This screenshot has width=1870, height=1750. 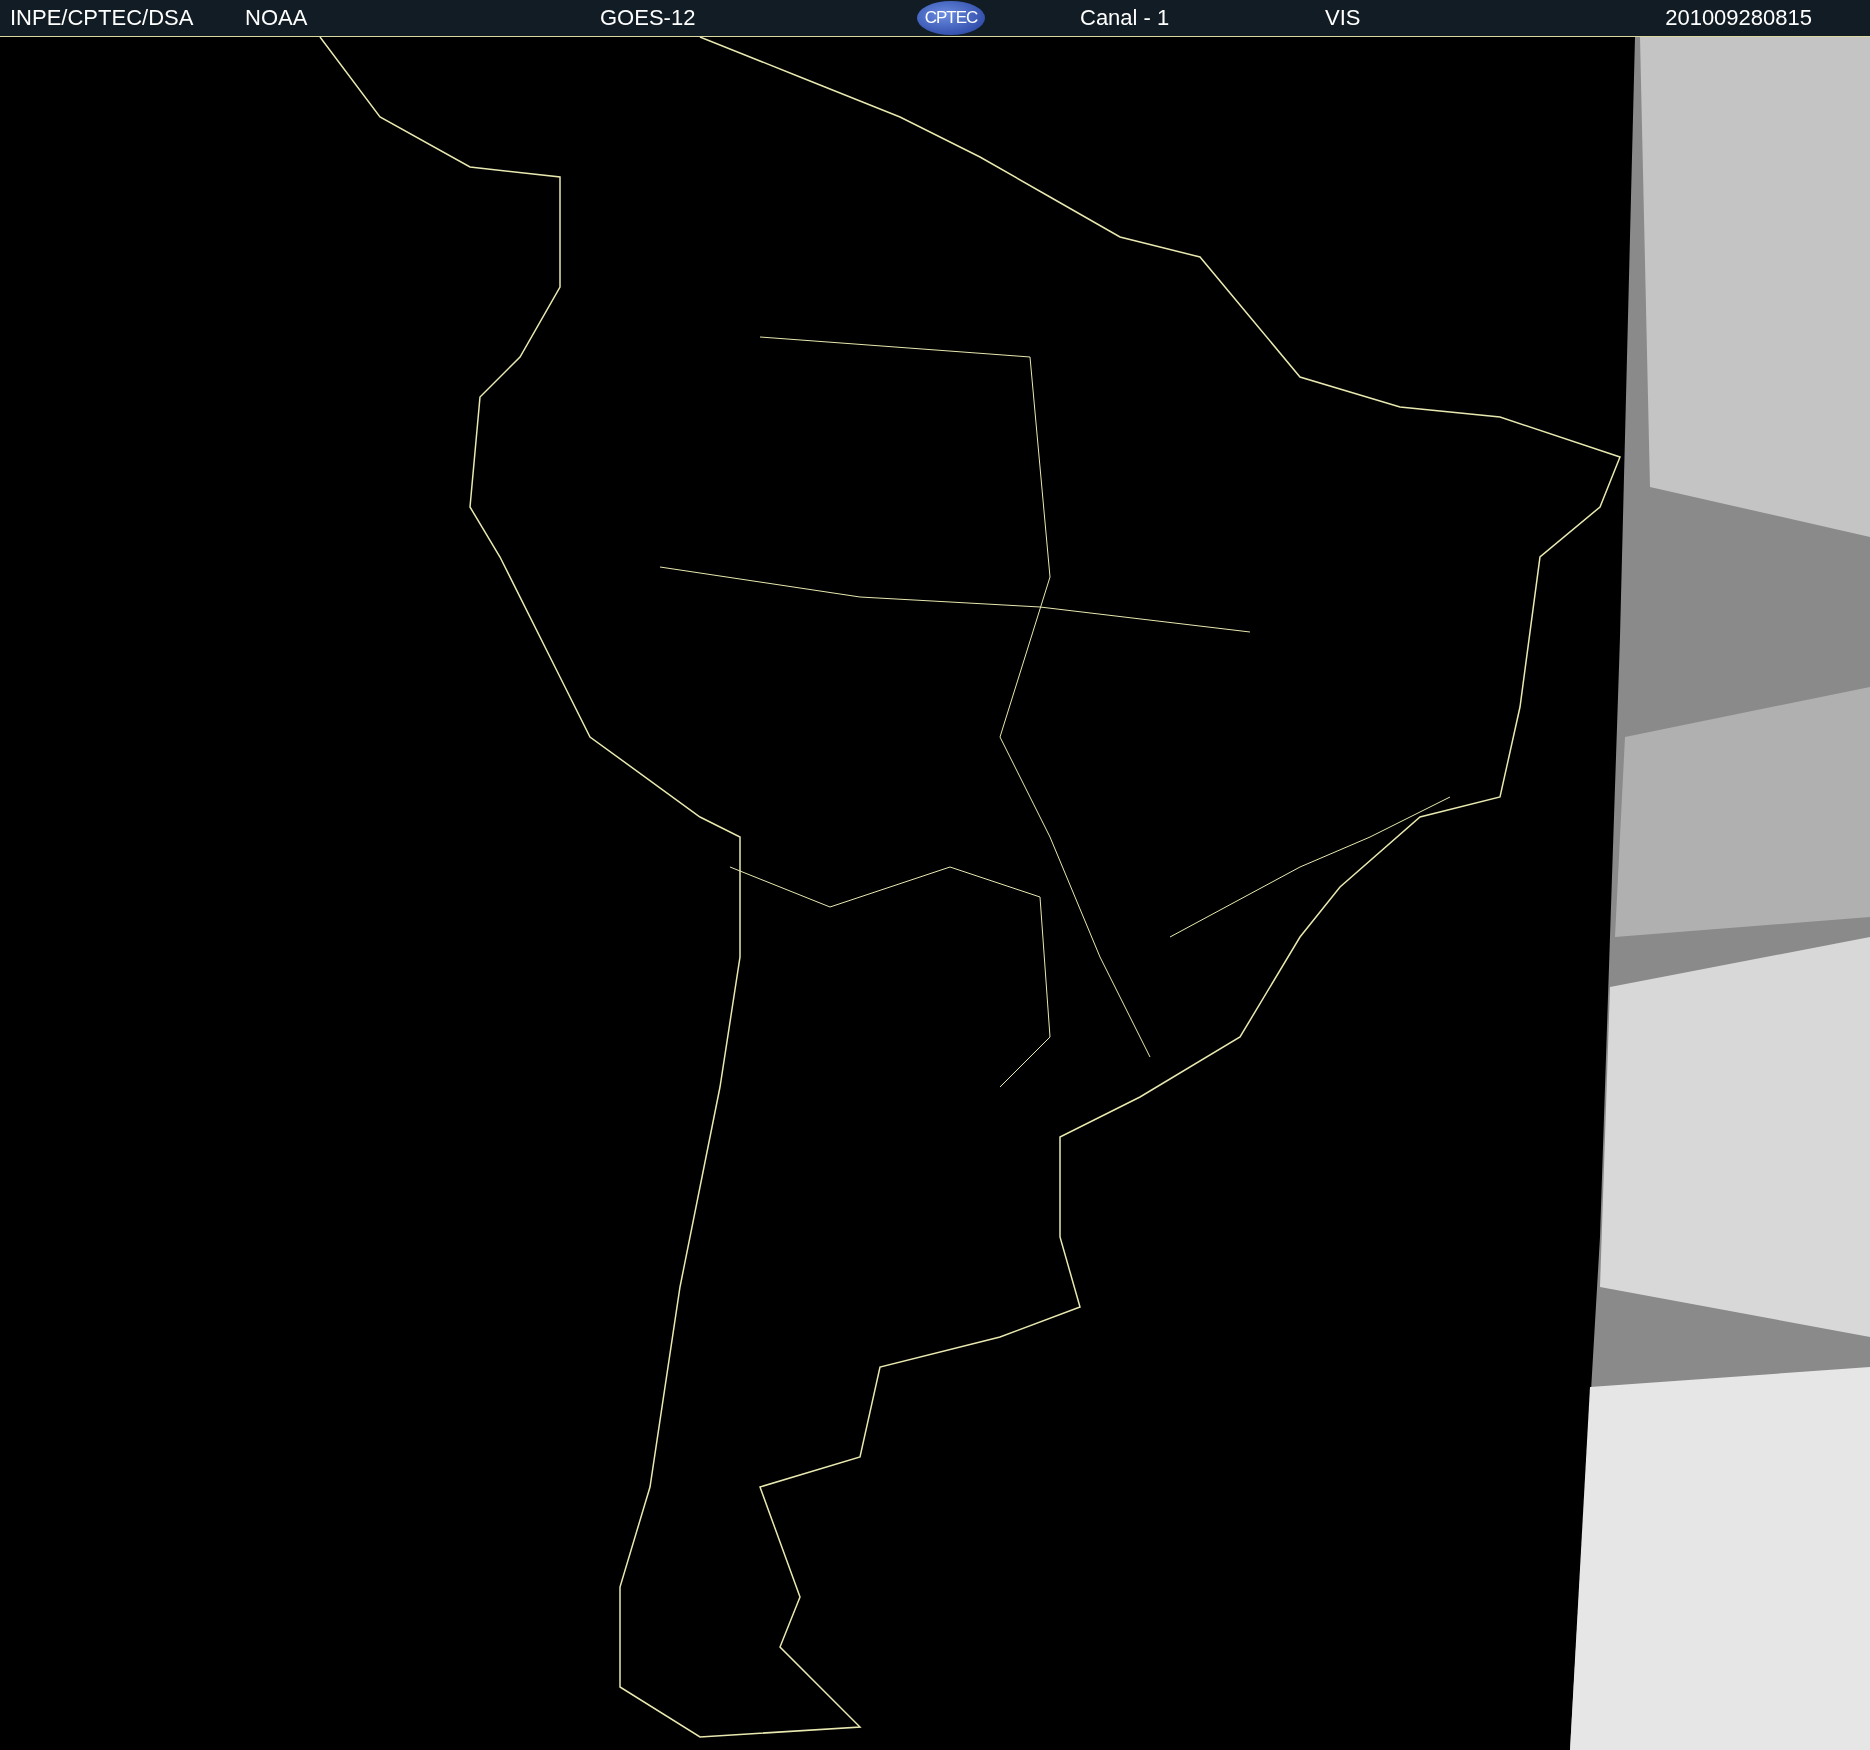 What do you see at coordinates (1343, 18) in the screenshot?
I see `band-label: VIS` at bounding box center [1343, 18].